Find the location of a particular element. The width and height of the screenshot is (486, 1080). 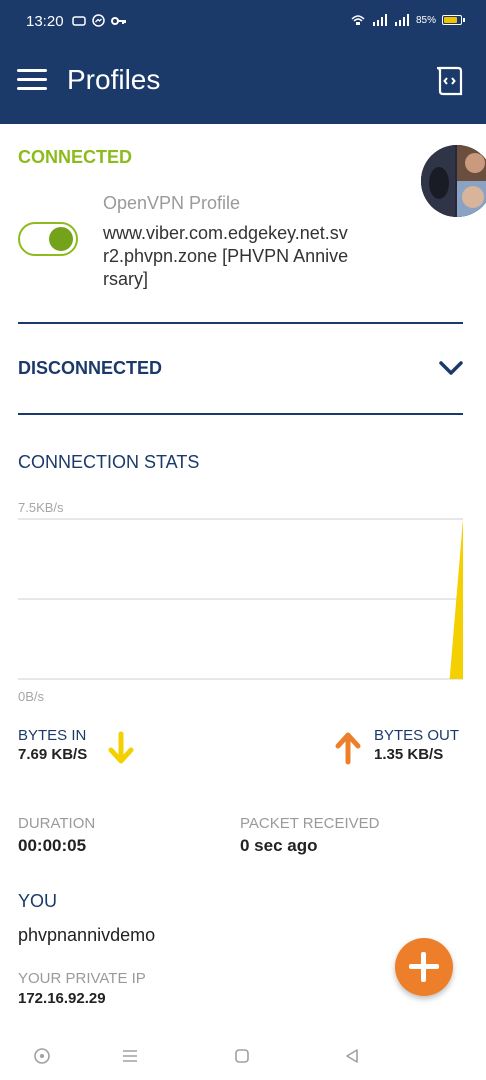

home-nav-icon is located at coordinates (242, 1056).